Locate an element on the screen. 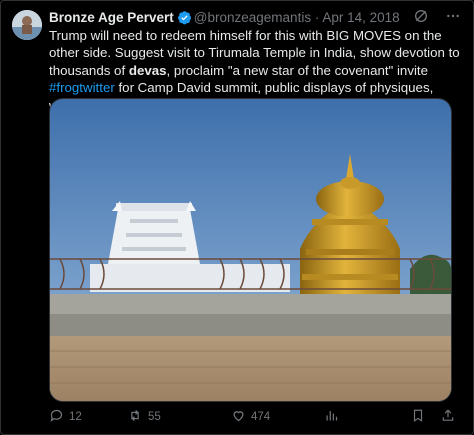 This screenshot has height=435, width=474. reply-icon is located at coordinates (56, 417).